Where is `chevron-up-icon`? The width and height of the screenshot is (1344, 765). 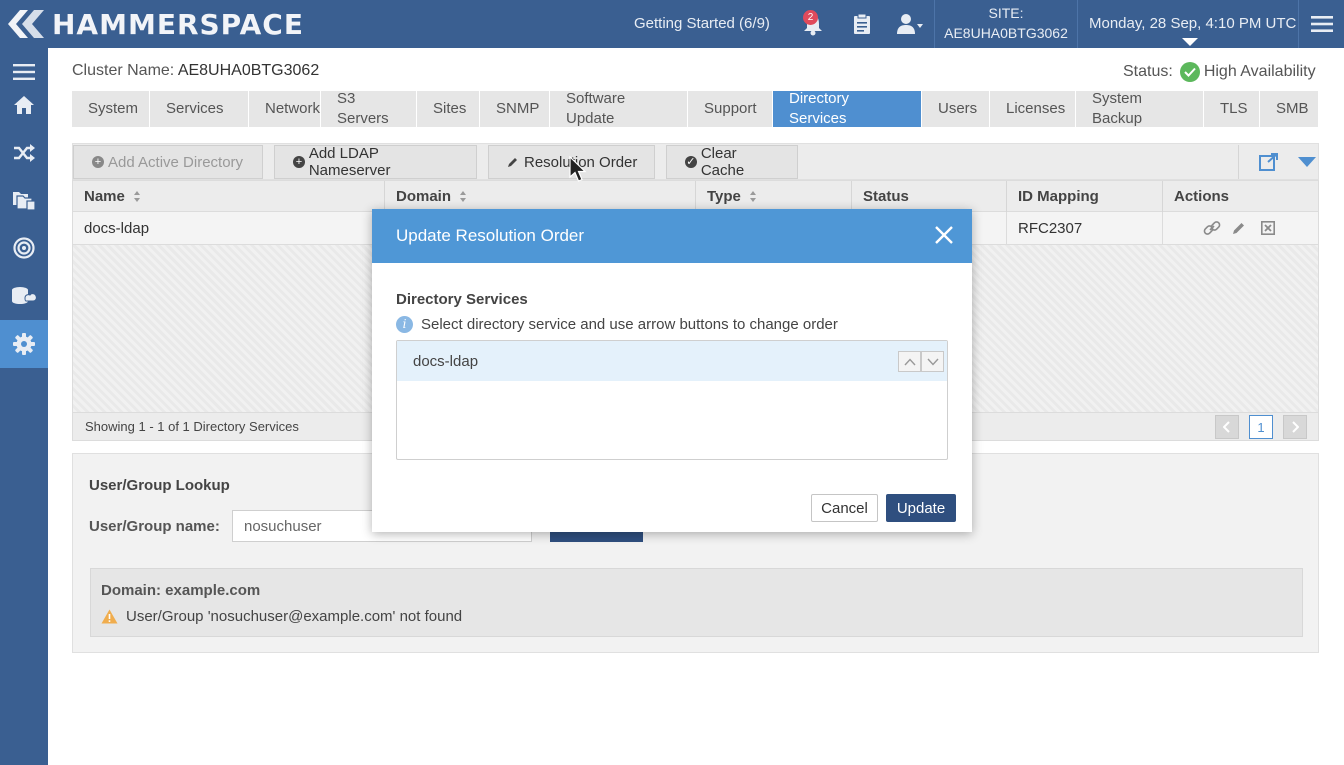 chevron-up-icon is located at coordinates (909, 361).